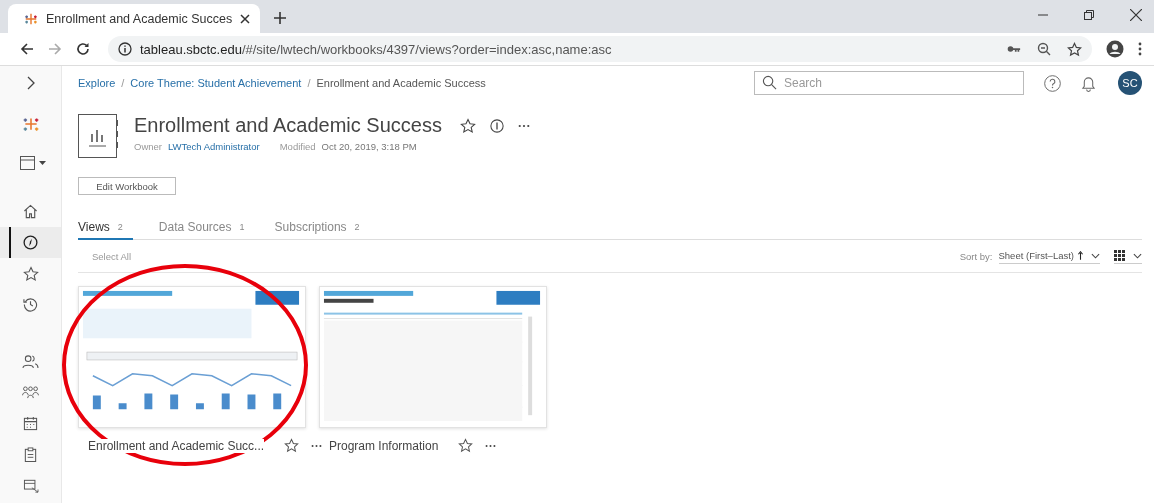  What do you see at coordinates (30, 211) in the screenshot?
I see `home-icon` at bounding box center [30, 211].